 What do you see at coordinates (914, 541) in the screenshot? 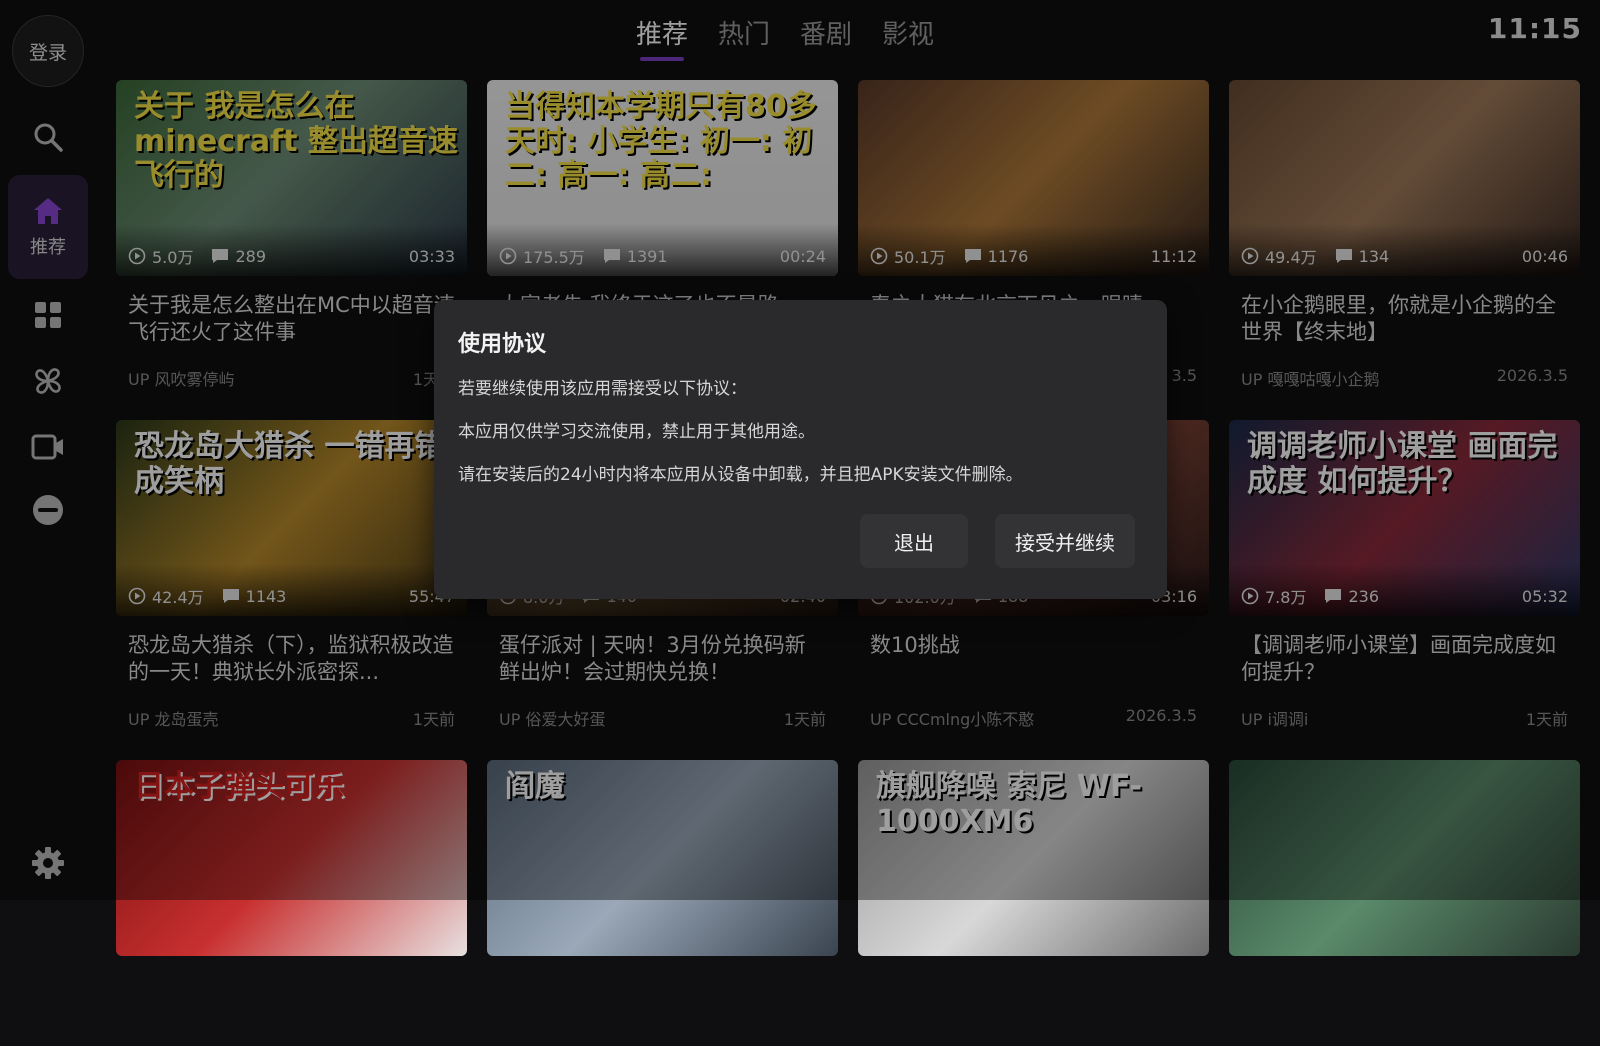
I see `exit-button: 退出` at bounding box center [914, 541].